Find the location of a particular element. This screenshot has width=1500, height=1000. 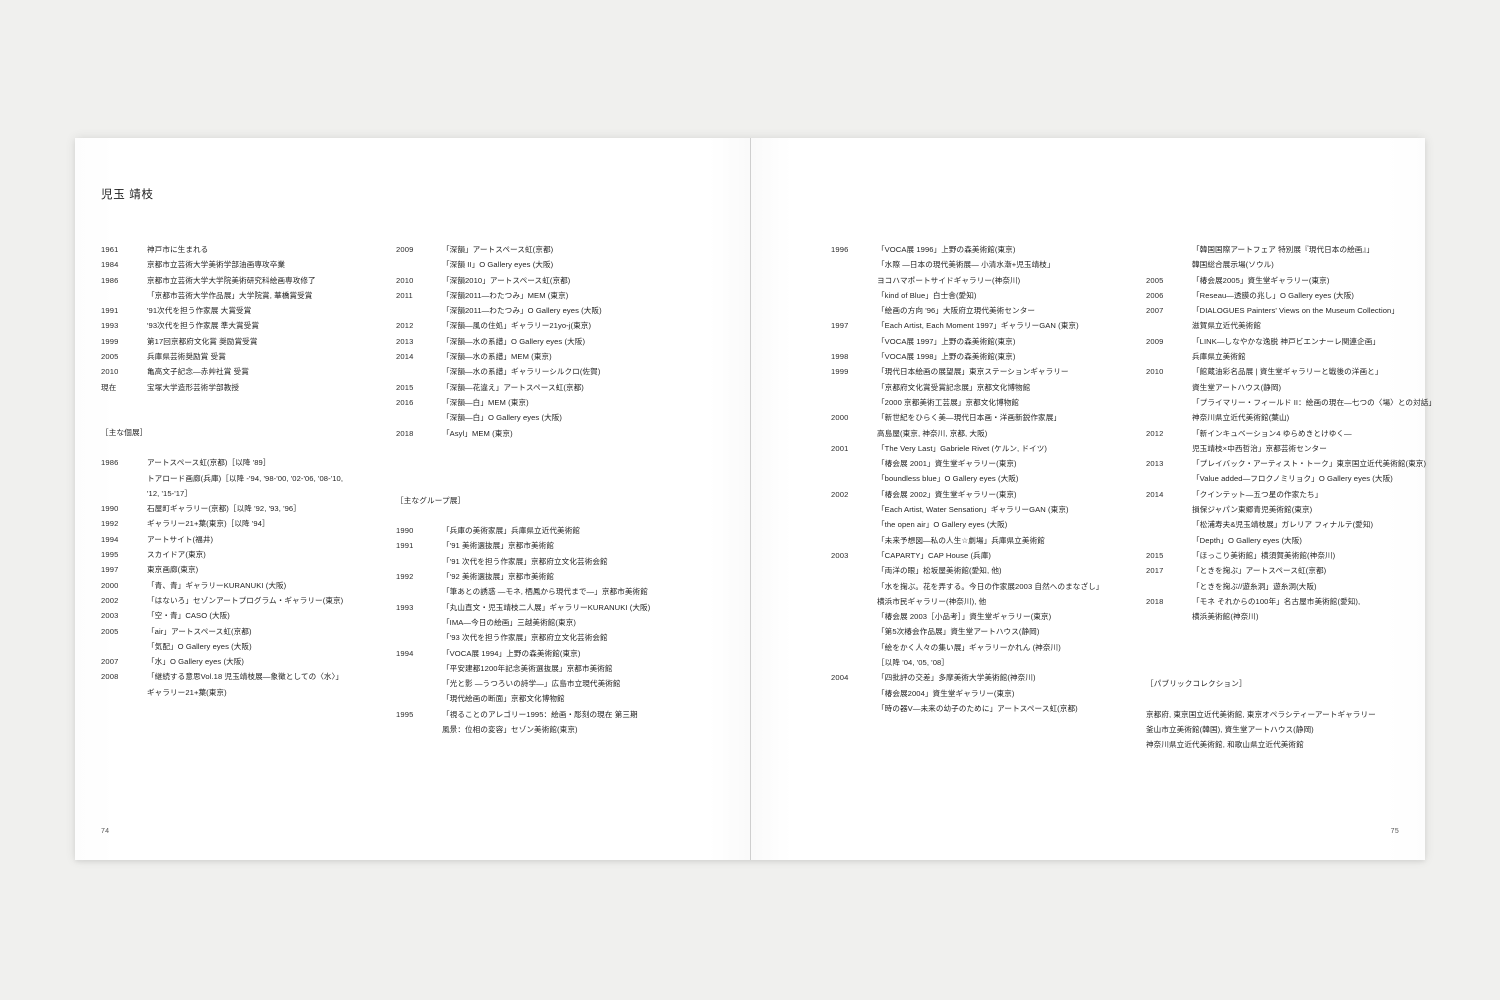

entry-line: 横浜美術館(神奈川) is located at coordinates (1225, 617).